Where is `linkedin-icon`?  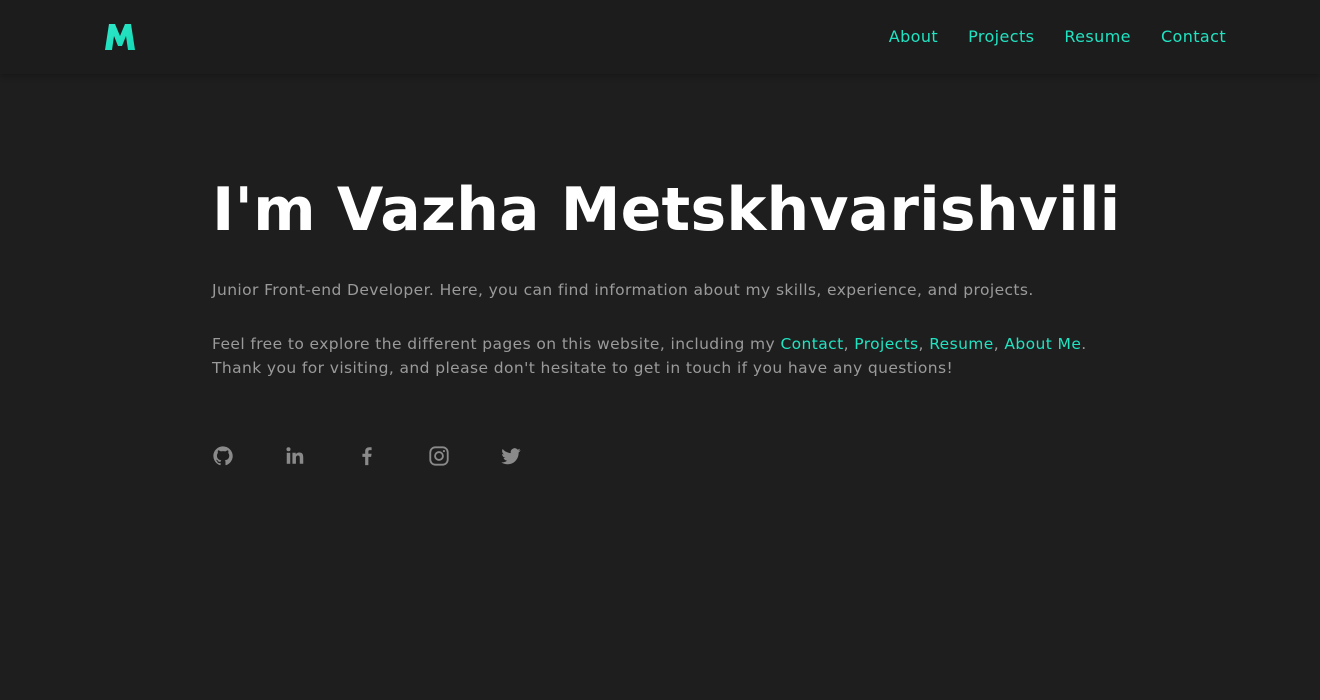 linkedin-icon is located at coordinates (295, 456).